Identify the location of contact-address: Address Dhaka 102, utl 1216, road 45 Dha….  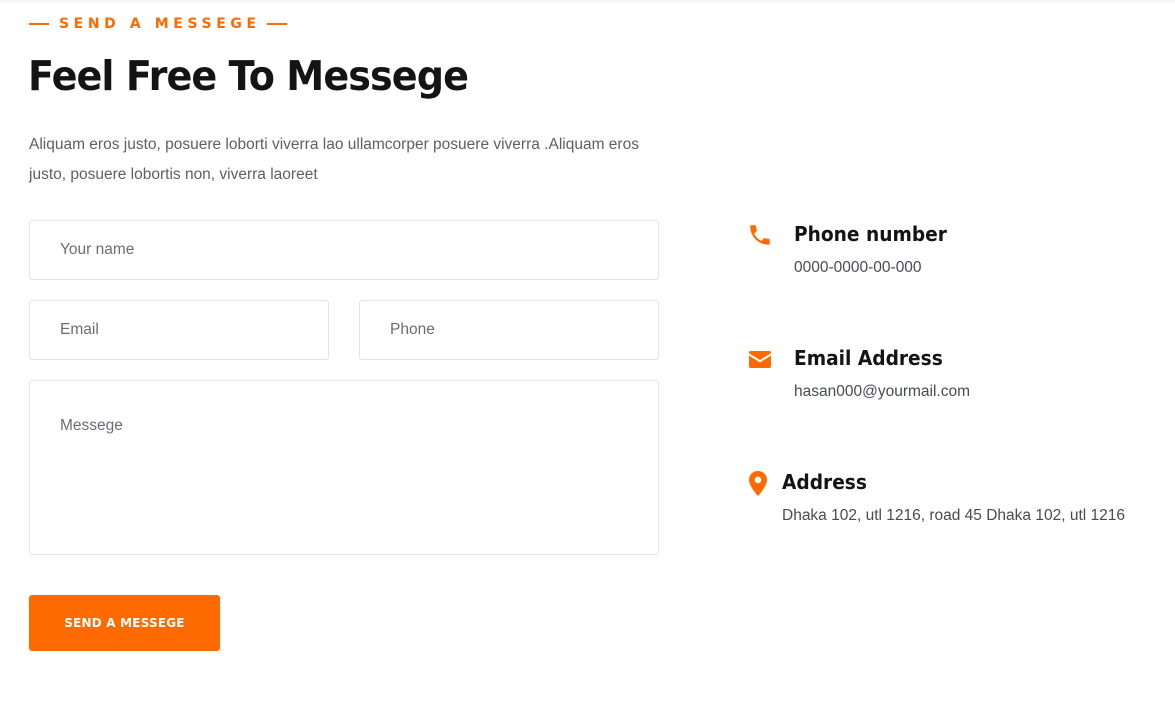
(936, 497).